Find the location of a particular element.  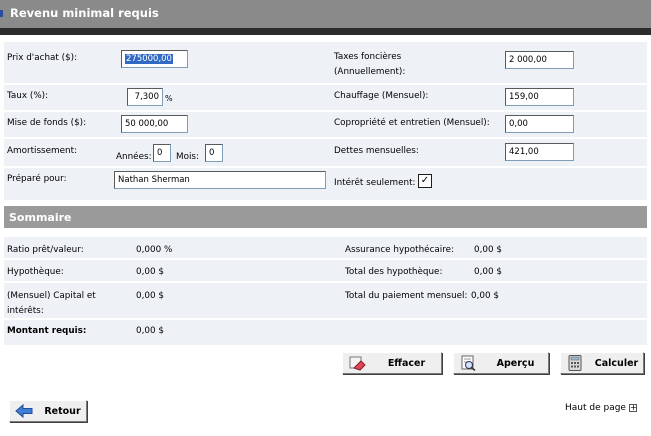

pi-label: (Mensuel) Capital et is located at coordinates (51, 296).